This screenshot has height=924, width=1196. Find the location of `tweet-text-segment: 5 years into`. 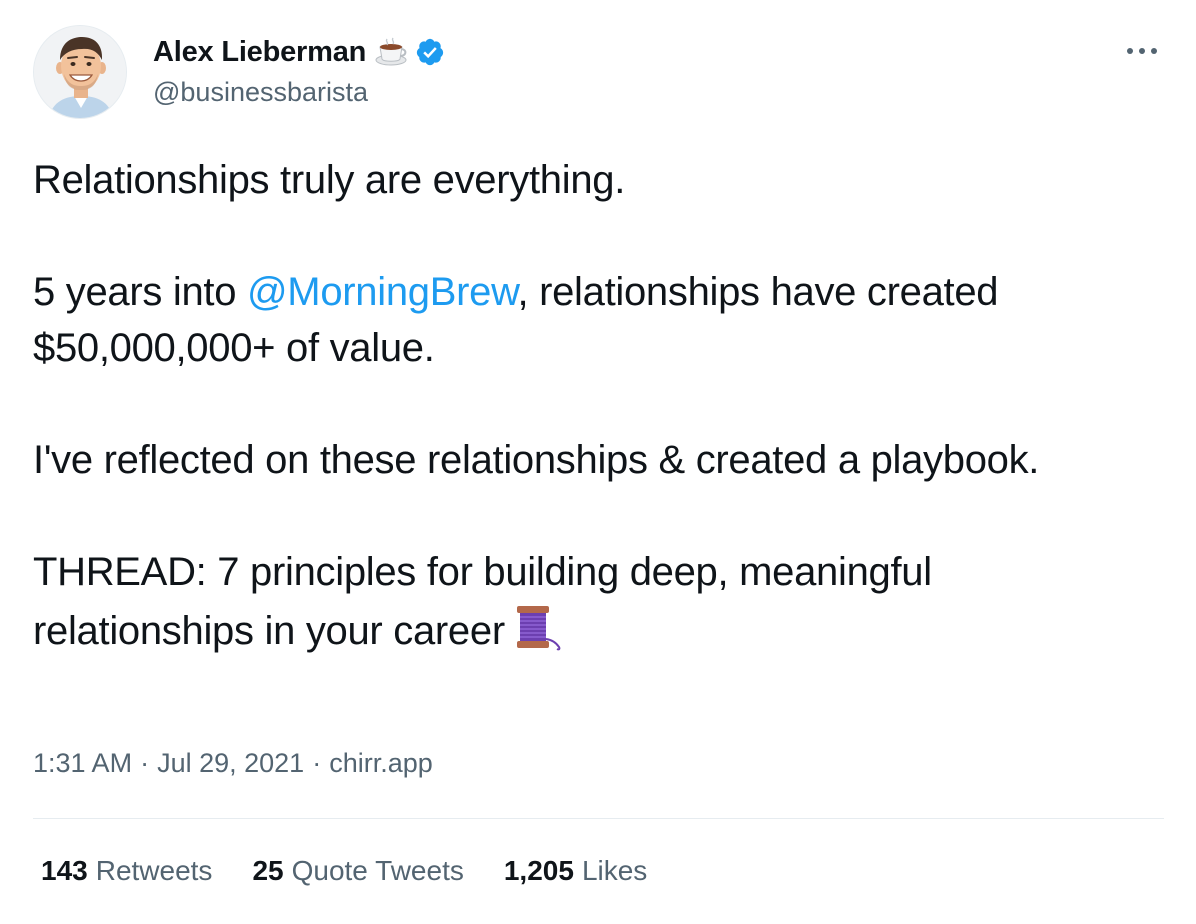

tweet-text-segment: 5 years into is located at coordinates (140, 292).